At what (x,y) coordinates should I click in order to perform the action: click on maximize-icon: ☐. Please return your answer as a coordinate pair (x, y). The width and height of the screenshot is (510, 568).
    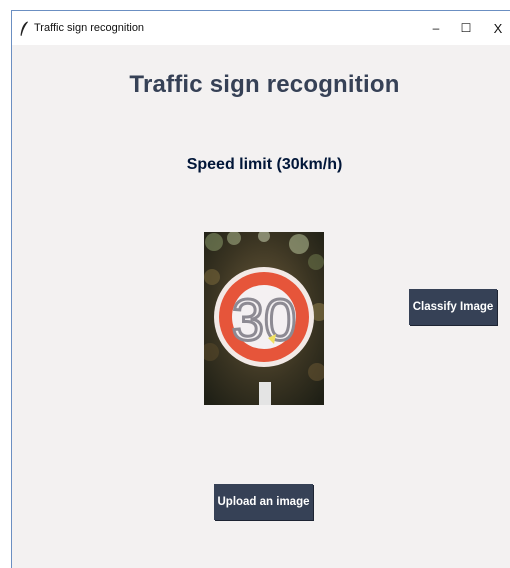
    Looking at the image, I should click on (466, 28).